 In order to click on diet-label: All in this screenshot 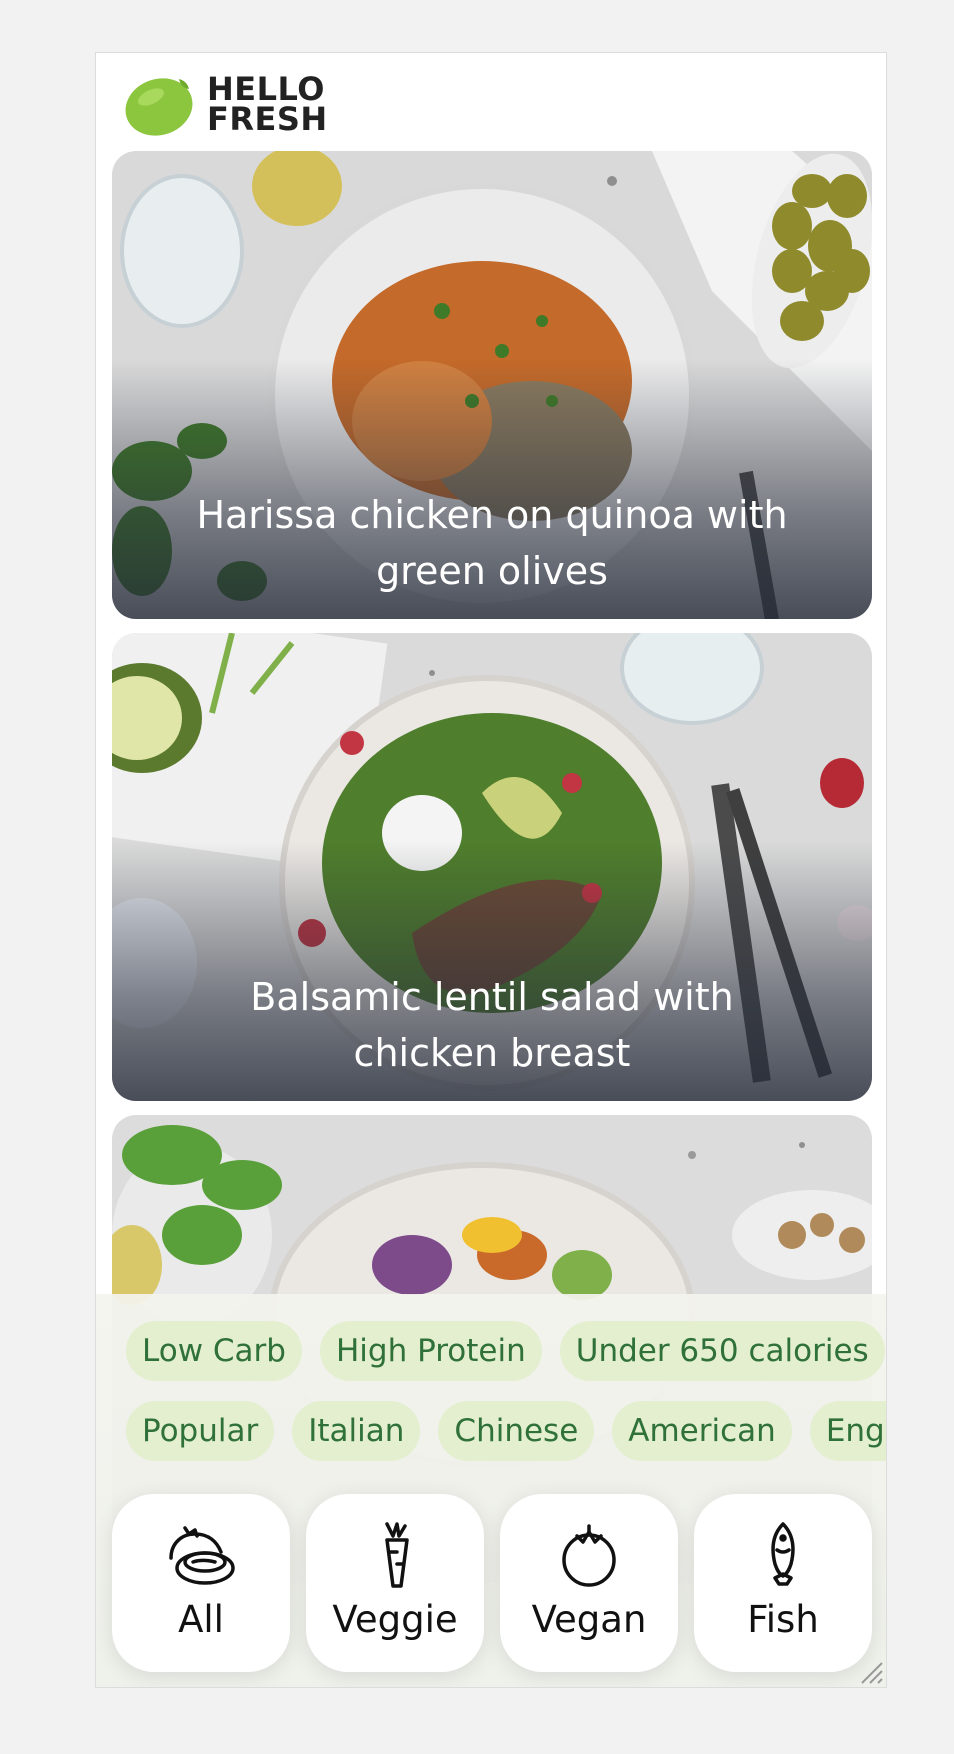, I will do `click(201, 1619)`.